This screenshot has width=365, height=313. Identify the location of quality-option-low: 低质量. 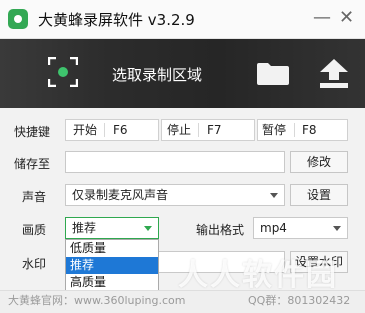
(112, 248).